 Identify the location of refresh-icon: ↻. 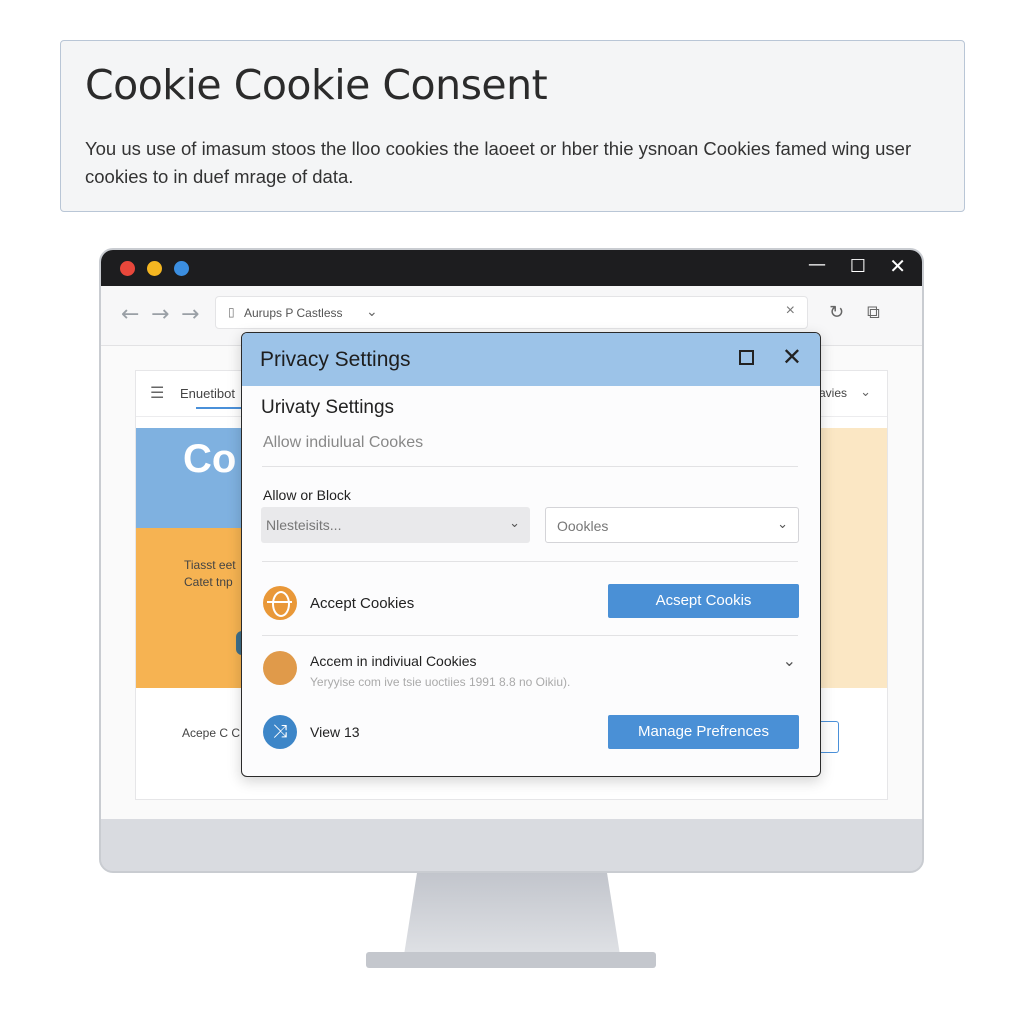
(836, 312).